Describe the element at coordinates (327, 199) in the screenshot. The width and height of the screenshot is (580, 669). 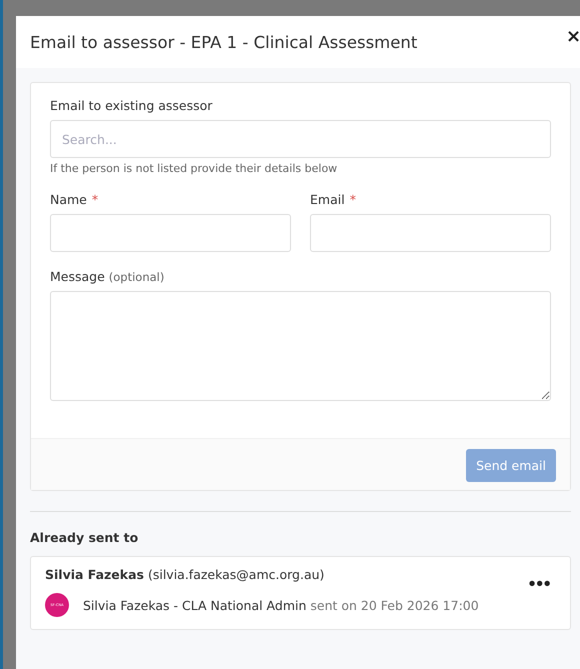
I see `field-label: Email` at that location.